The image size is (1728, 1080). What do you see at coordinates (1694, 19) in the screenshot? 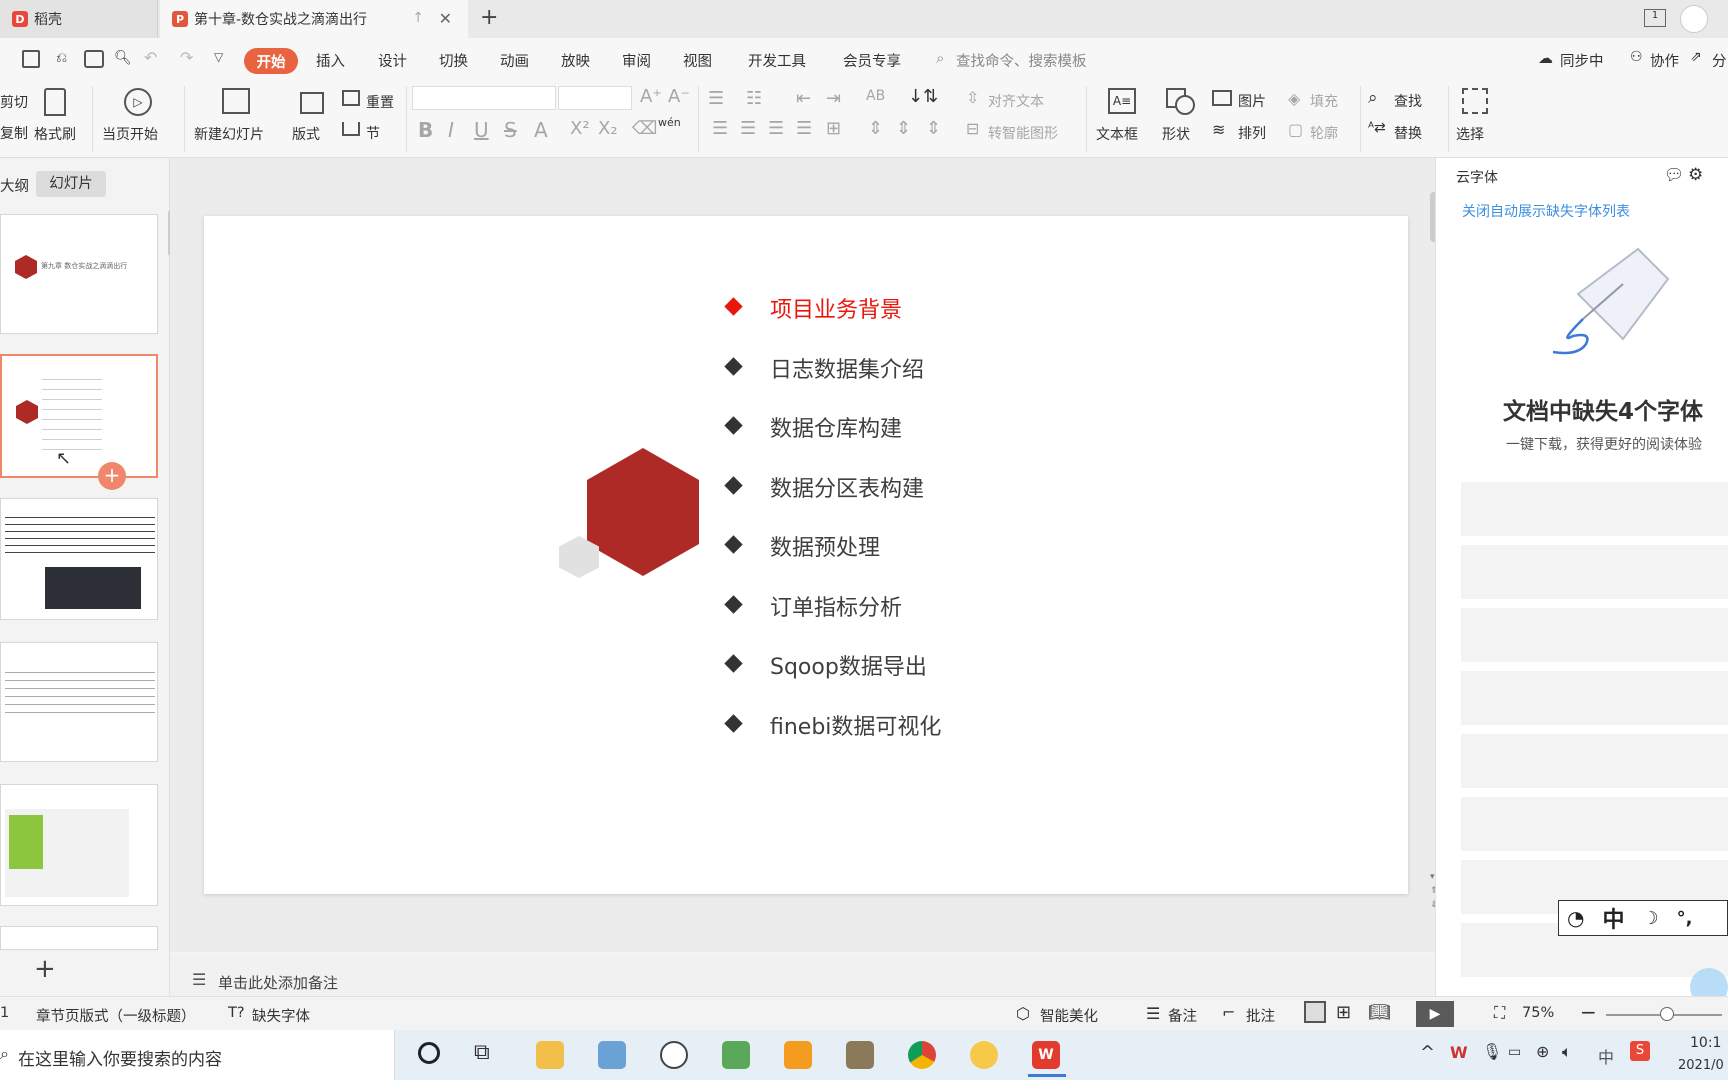
I see `avatar` at bounding box center [1694, 19].